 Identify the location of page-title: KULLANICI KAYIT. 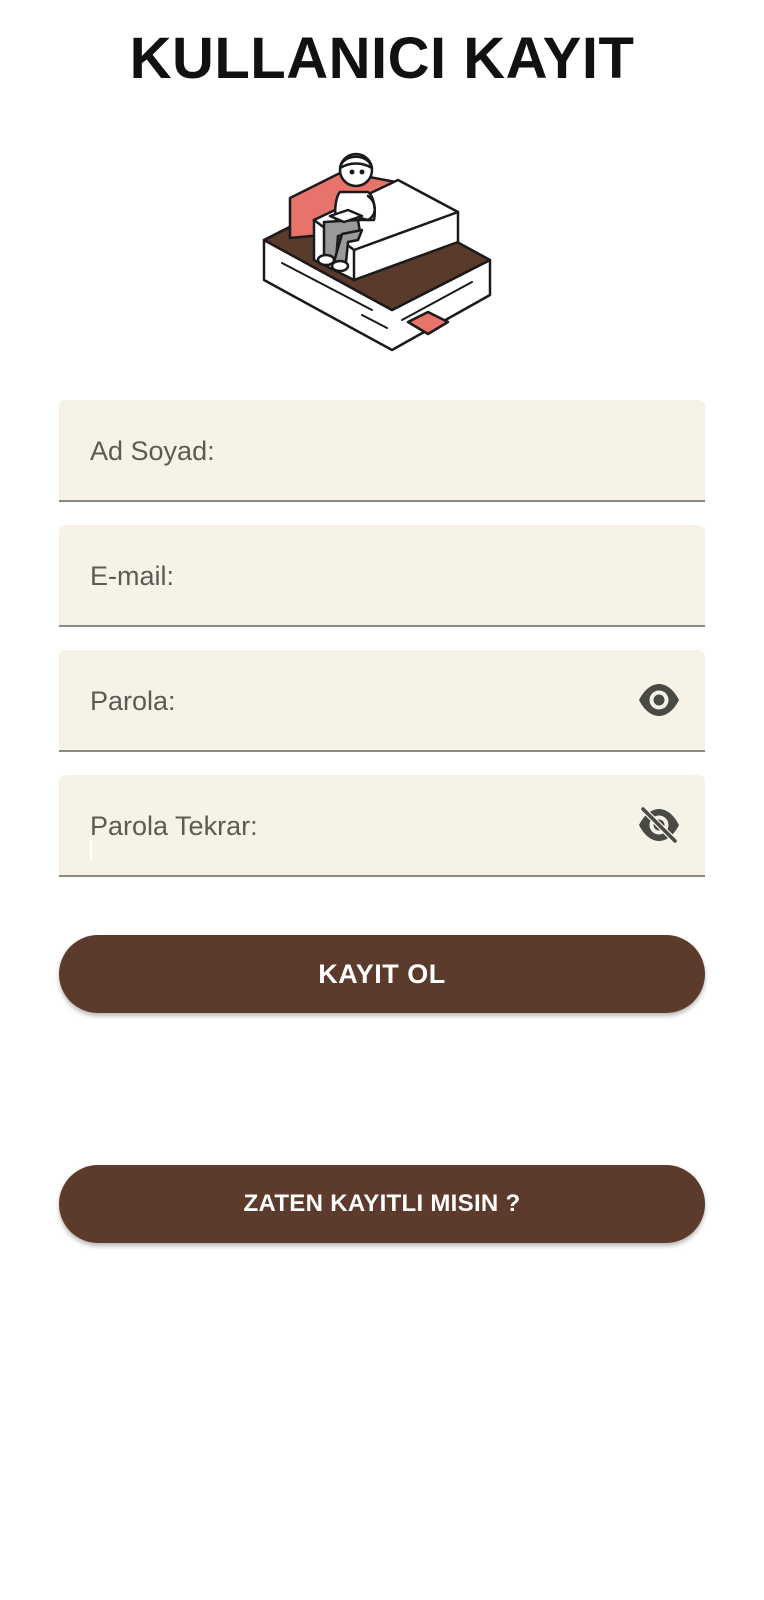
(382, 58).